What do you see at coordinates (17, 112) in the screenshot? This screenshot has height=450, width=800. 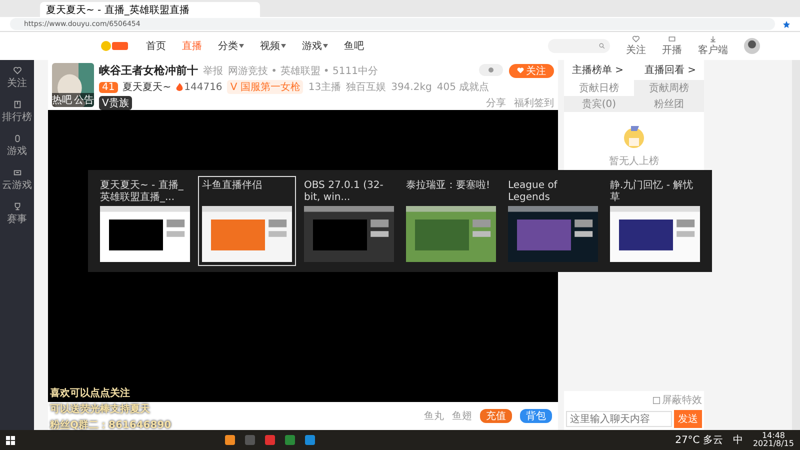 I see `sidebar-item: 排行榜` at bounding box center [17, 112].